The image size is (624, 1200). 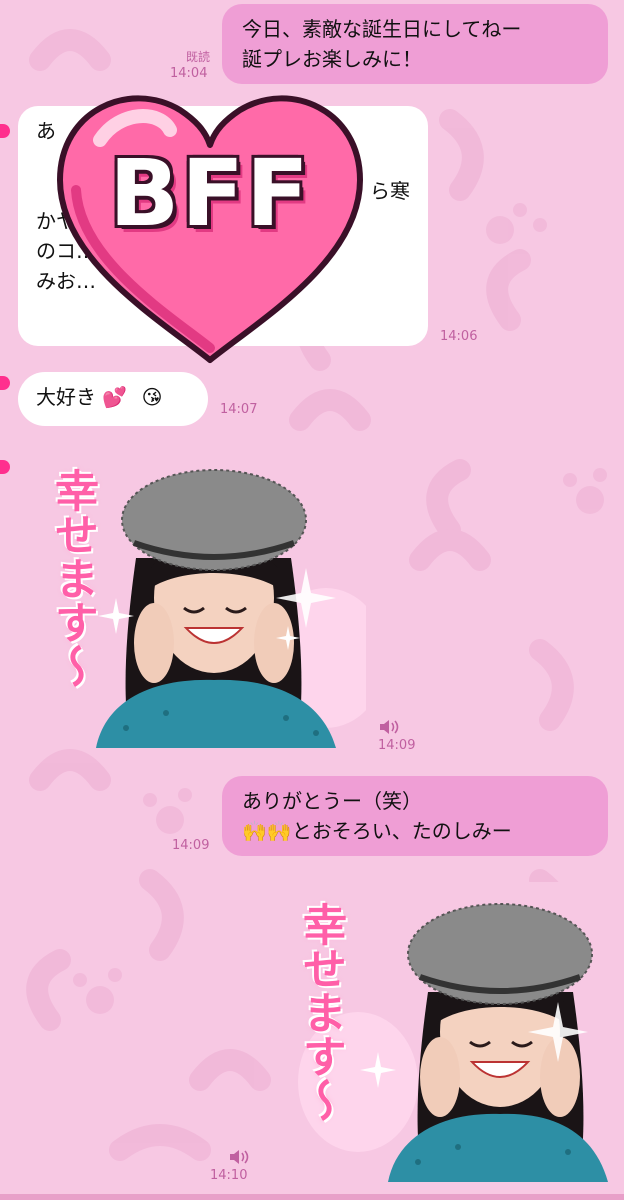 What do you see at coordinates (152, 397) in the screenshot?
I see `kiss-emoji: 😘` at bounding box center [152, 397].